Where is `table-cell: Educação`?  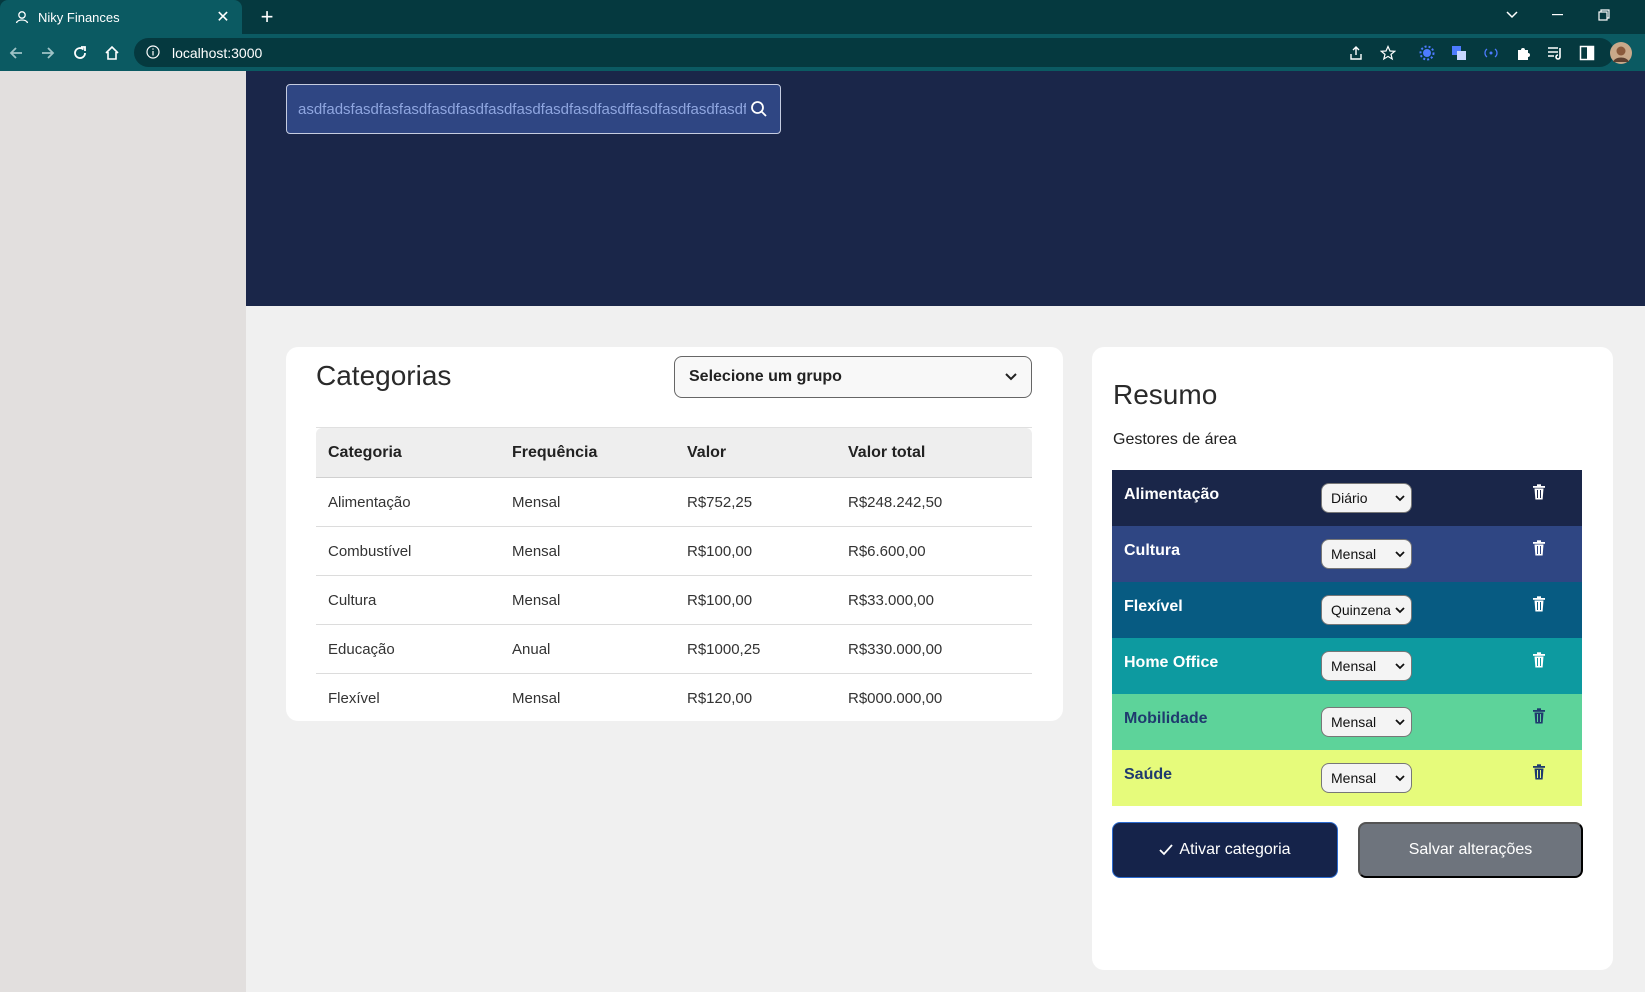 table-cell: Educação is located at coordinates (408, 649).